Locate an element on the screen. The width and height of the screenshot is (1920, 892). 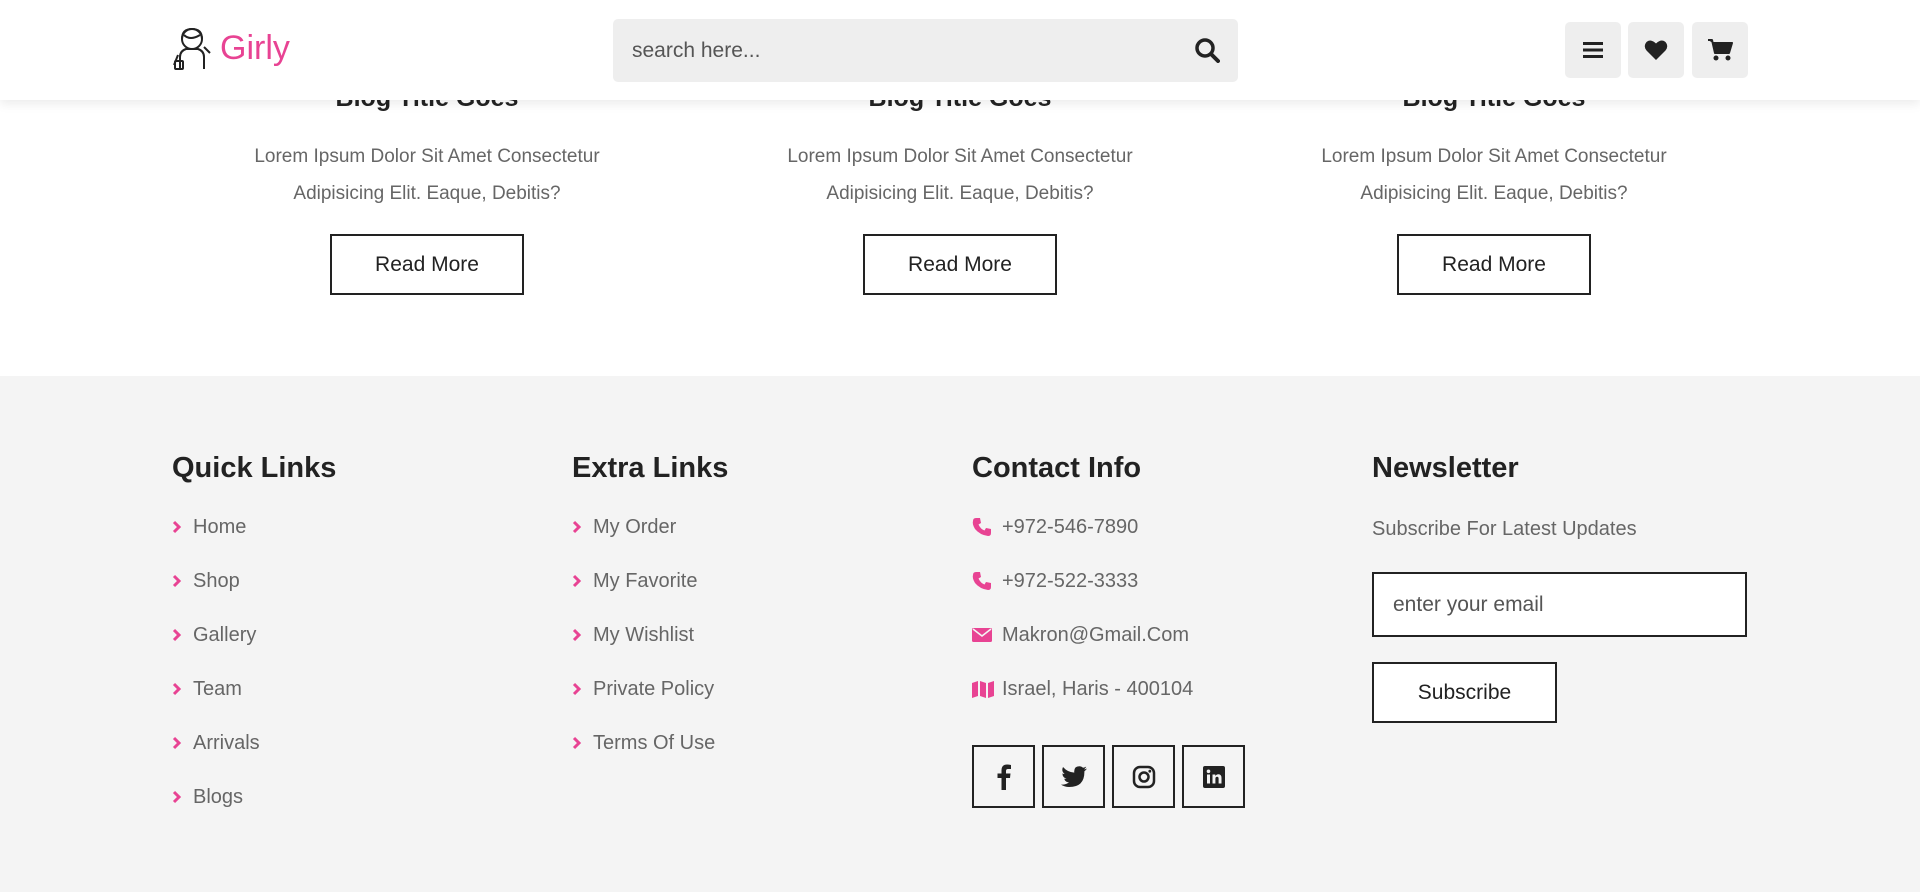
logo-link: Girly is located at coordinates (231, 48).